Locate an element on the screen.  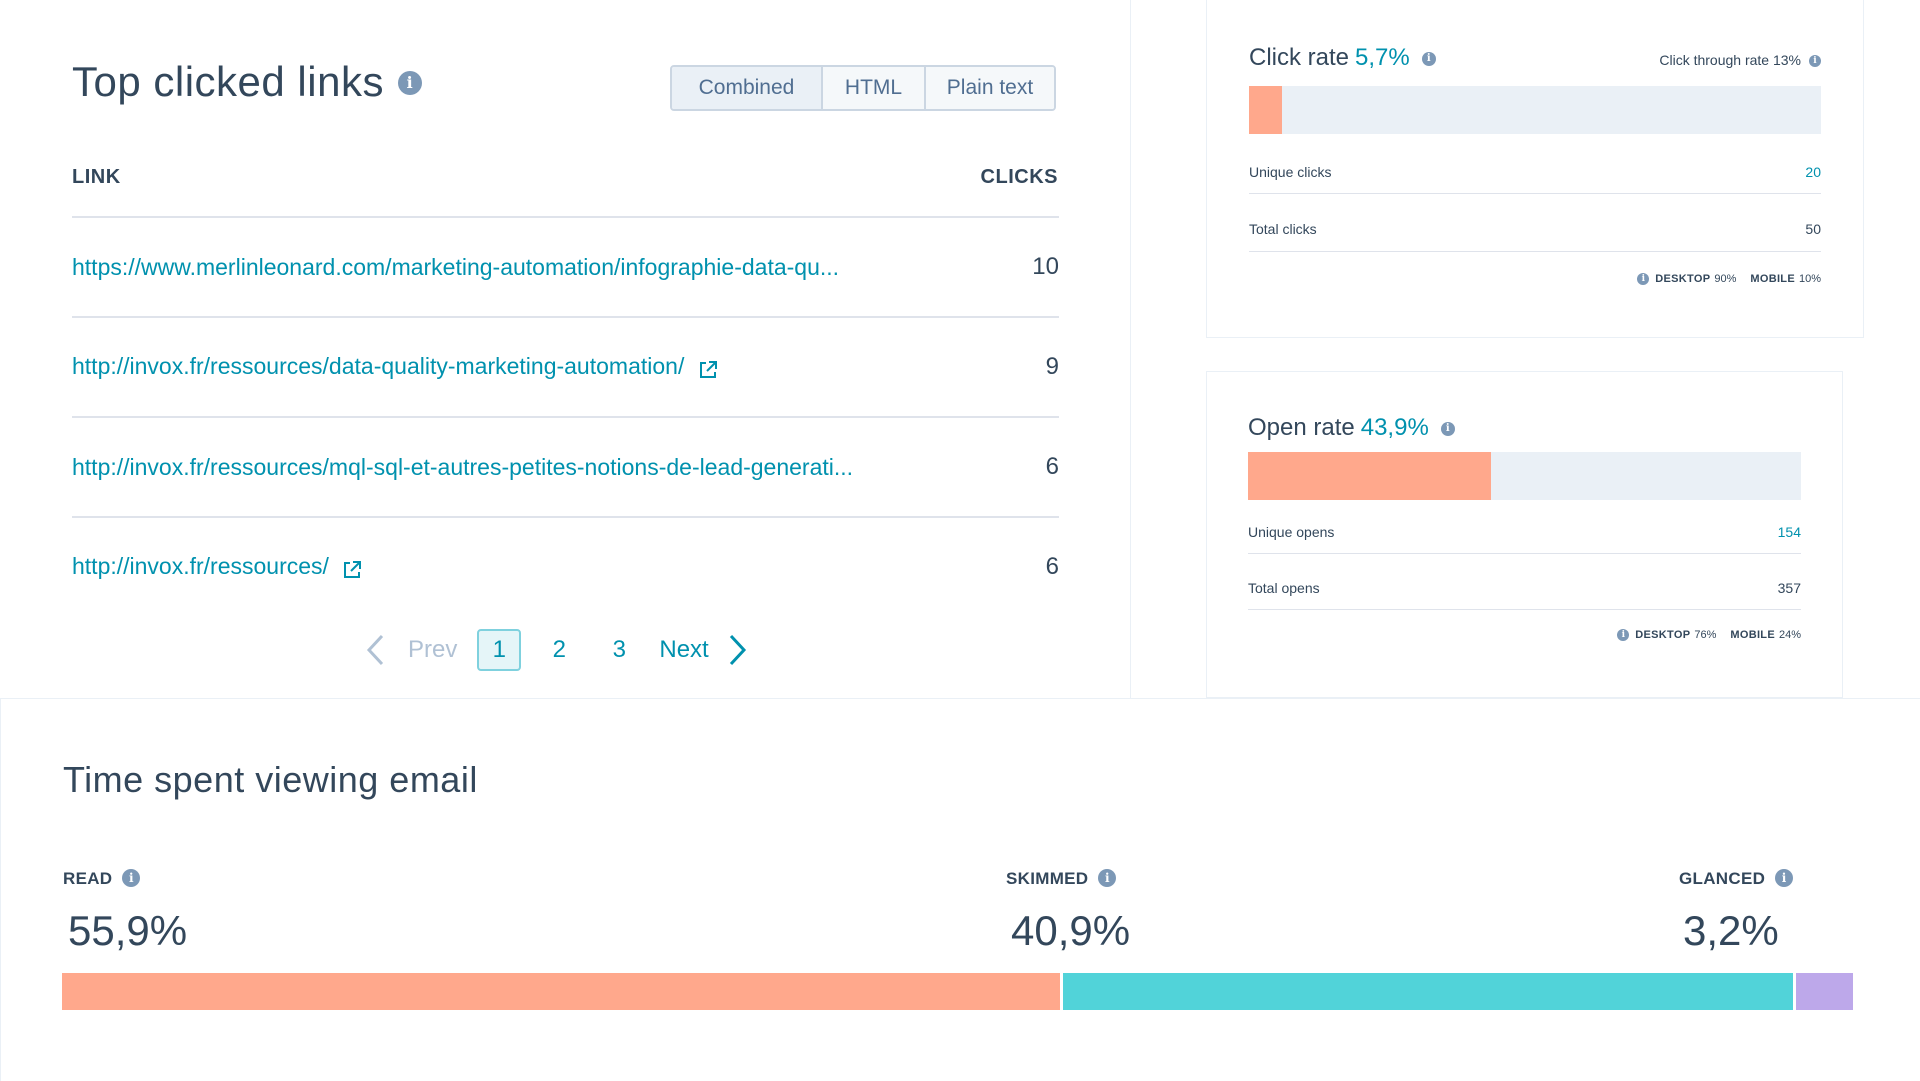
click-through-rate: Click through rate 13% i is located at coordinates (1740, 60).